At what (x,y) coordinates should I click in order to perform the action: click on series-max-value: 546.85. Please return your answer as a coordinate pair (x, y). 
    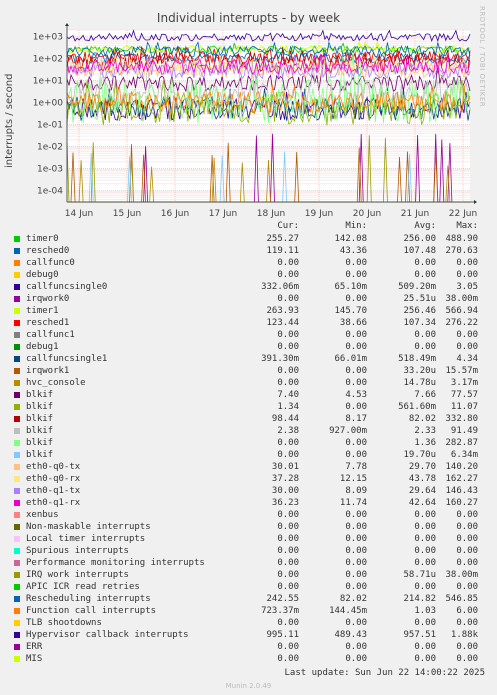
    Looking at the image, I should click on (461, 599).